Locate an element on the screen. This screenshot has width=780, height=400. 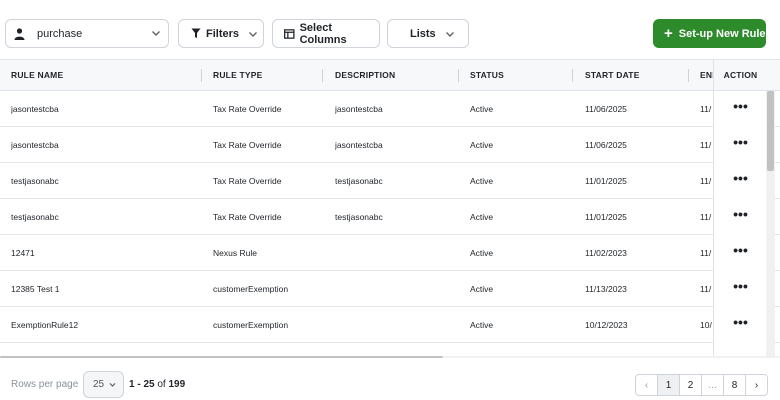
column-header-status: STATUS is located at coordinates (520, 75).